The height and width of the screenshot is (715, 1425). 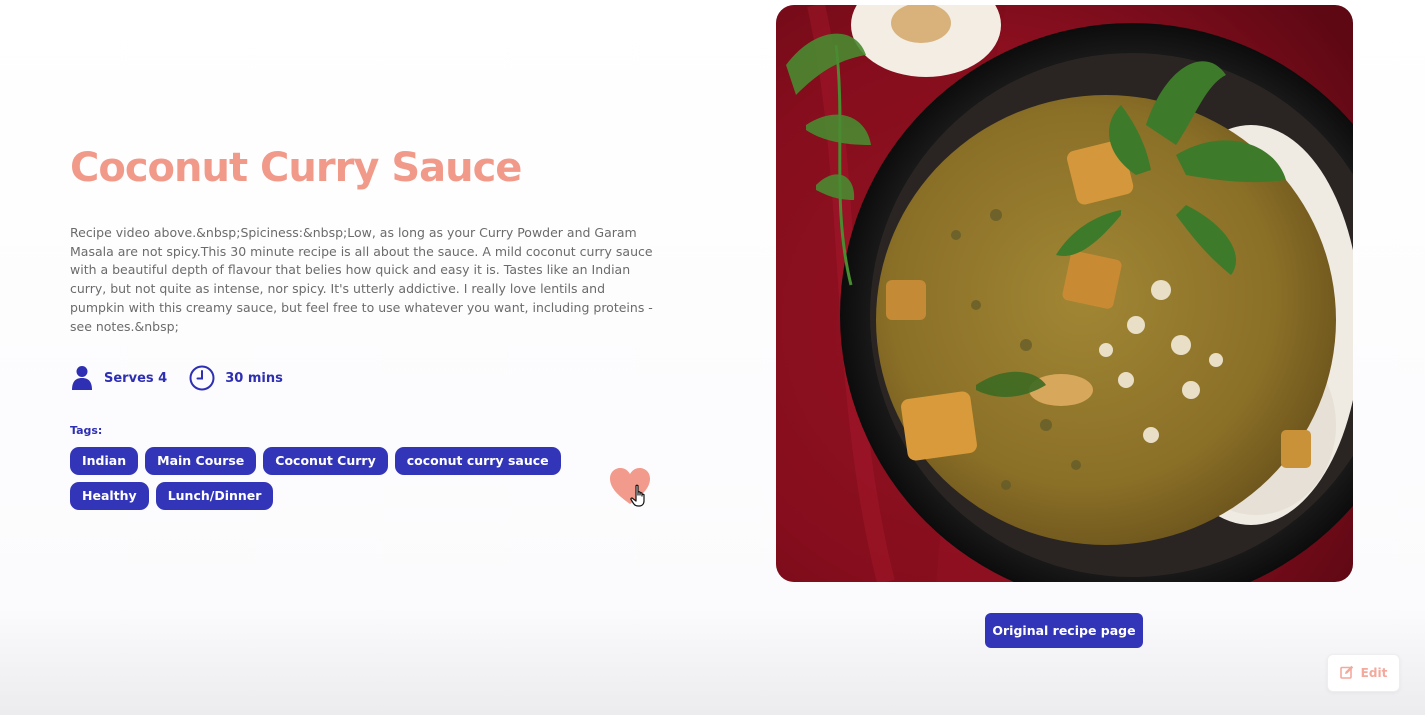 What do you see at coordinates (104, 461) in the screenshot?
I see `tag-indian: Indian` at bounding box center [104, 461].